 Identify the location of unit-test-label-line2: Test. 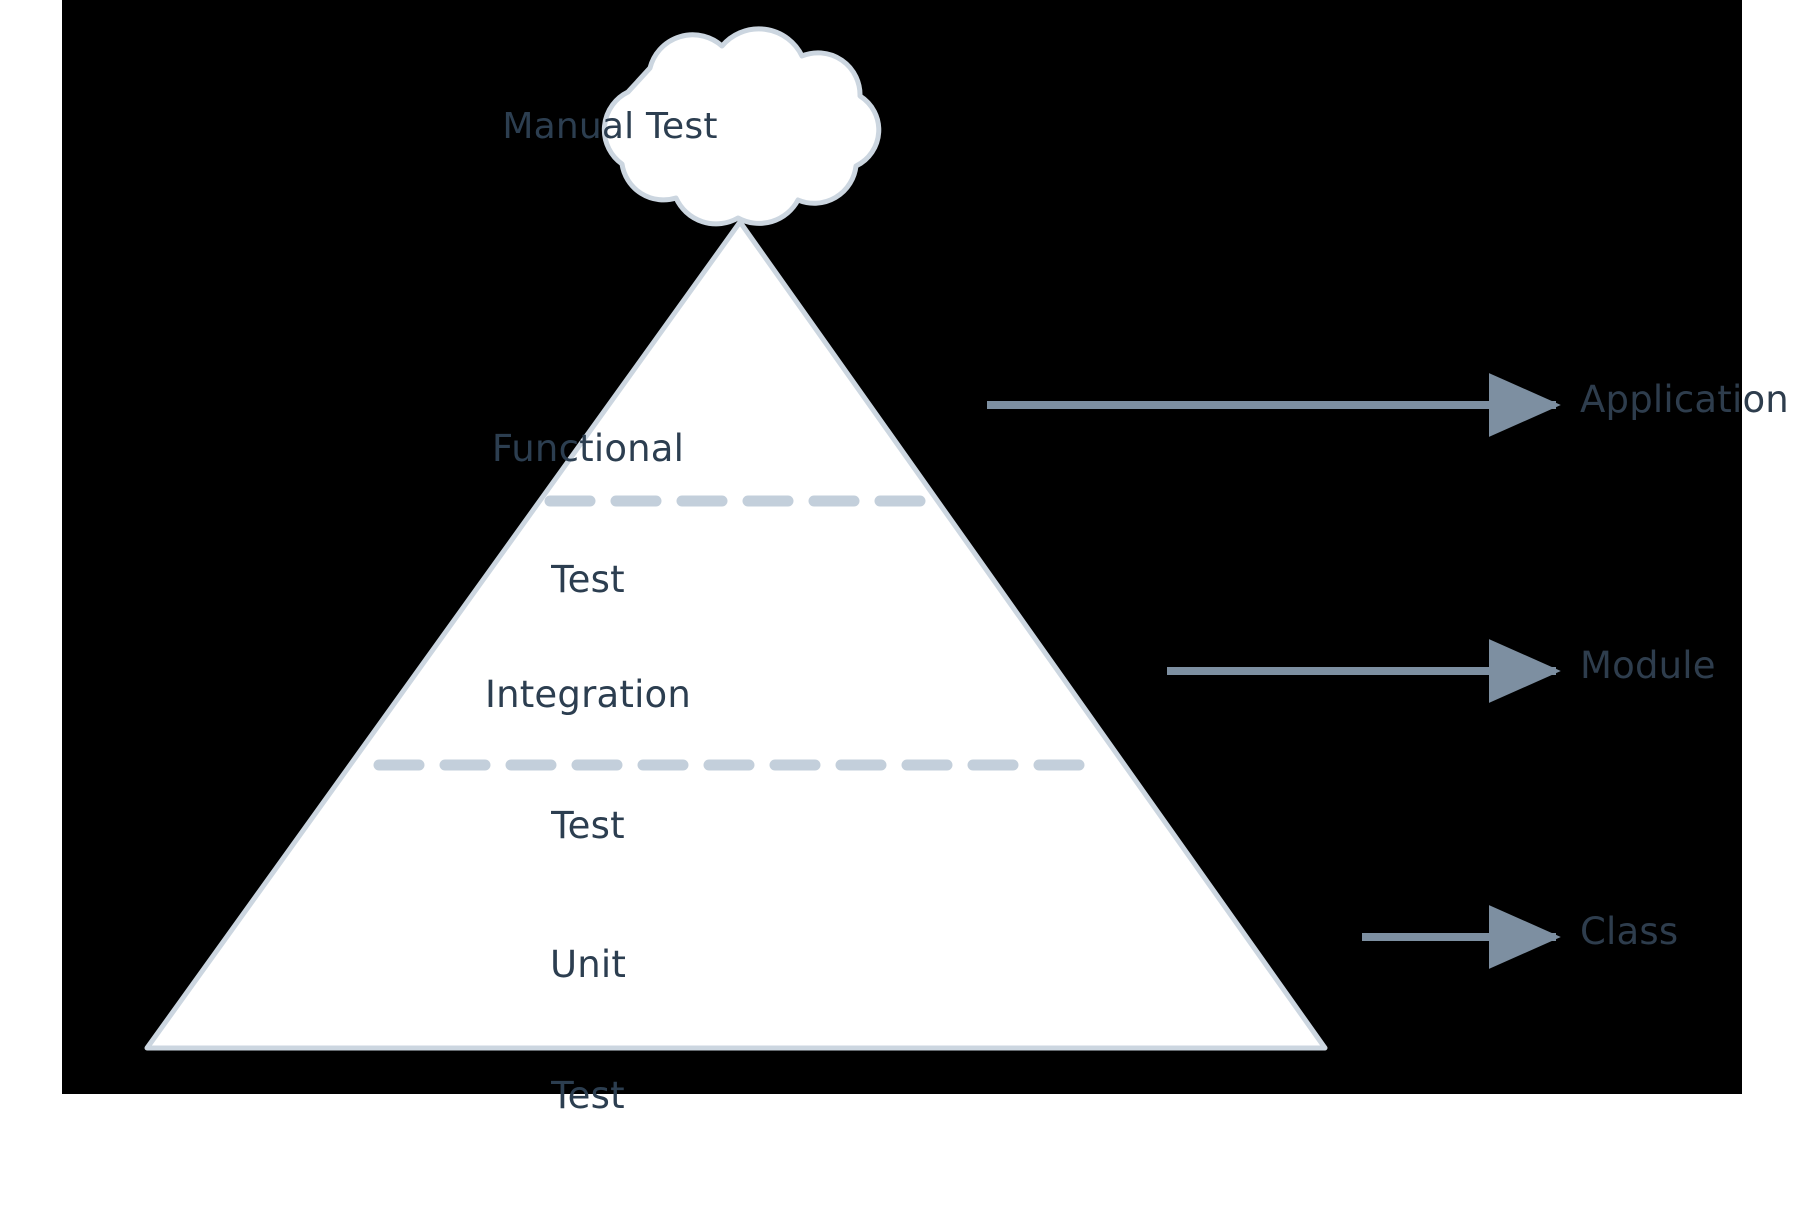
(588, 1096).